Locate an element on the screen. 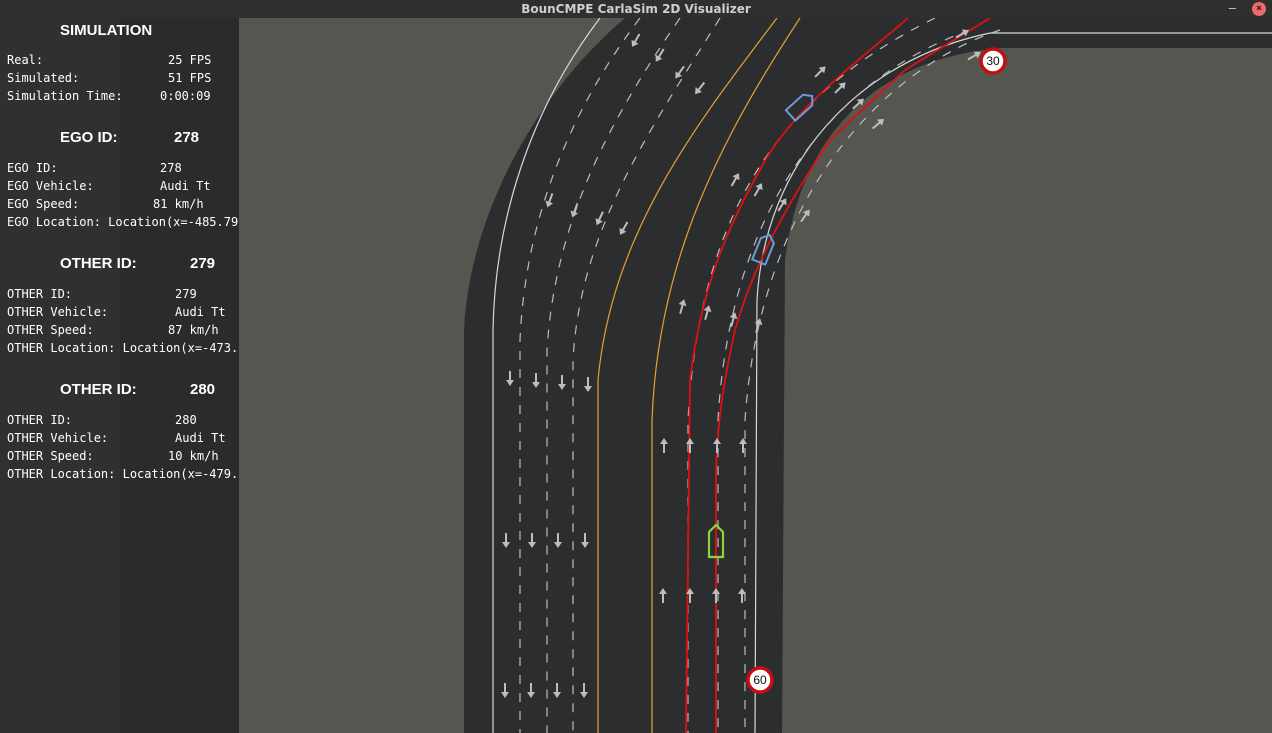  ego-id-label: EGO ID: is located at coordinates (32, 168).